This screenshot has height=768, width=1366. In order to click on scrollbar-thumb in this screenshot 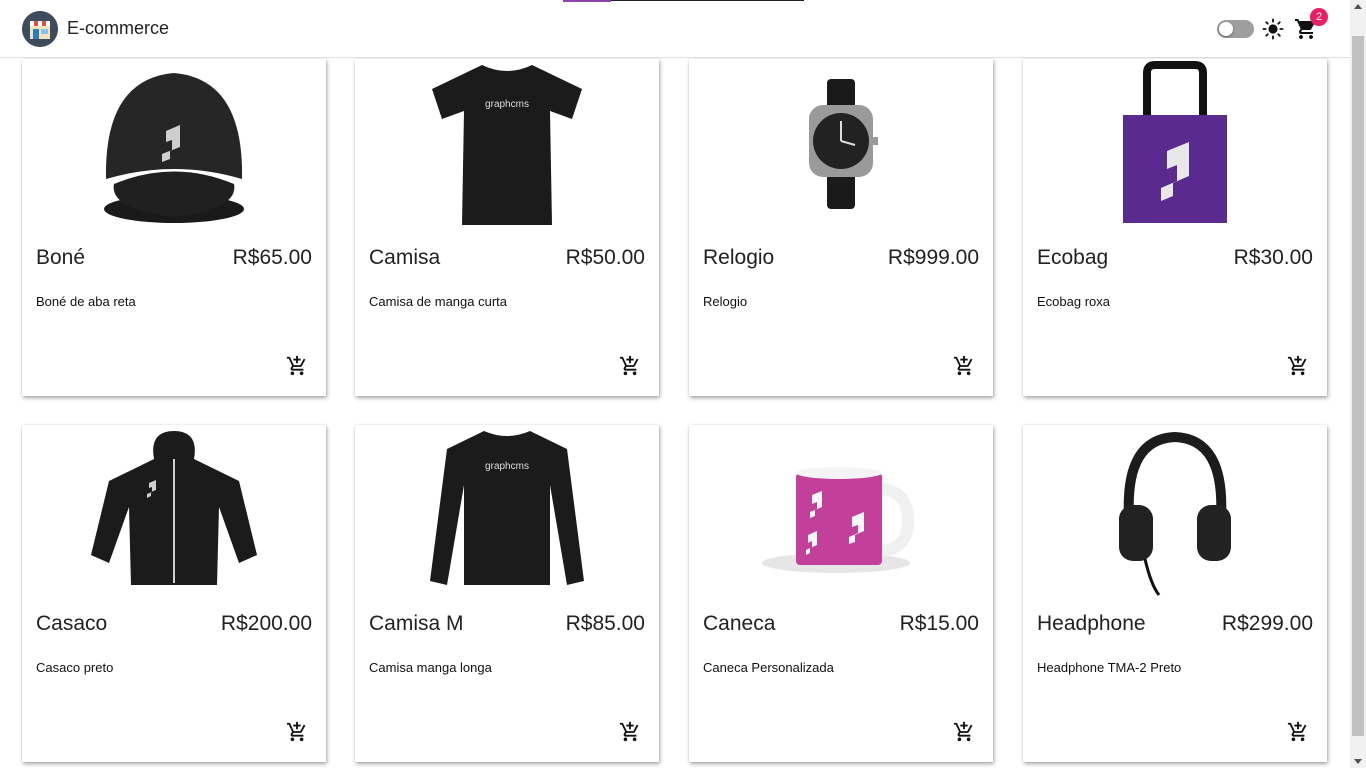, I will do `click(1358, 386)`.